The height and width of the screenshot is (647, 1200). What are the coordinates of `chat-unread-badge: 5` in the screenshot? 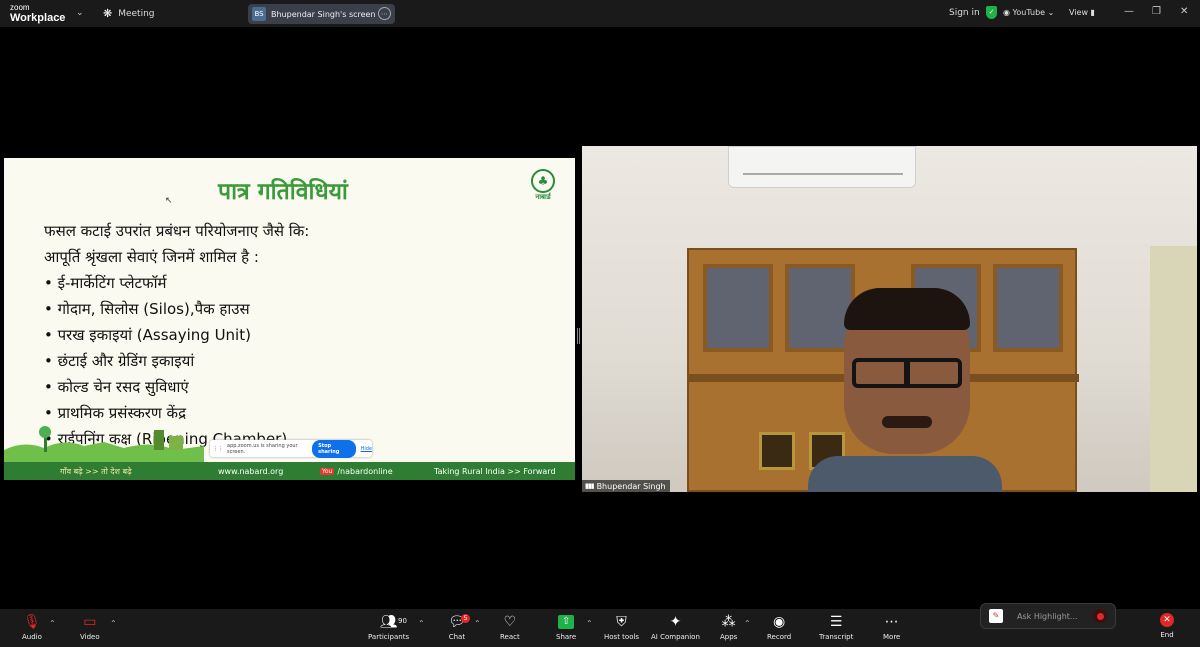 It's located at (465, 618).